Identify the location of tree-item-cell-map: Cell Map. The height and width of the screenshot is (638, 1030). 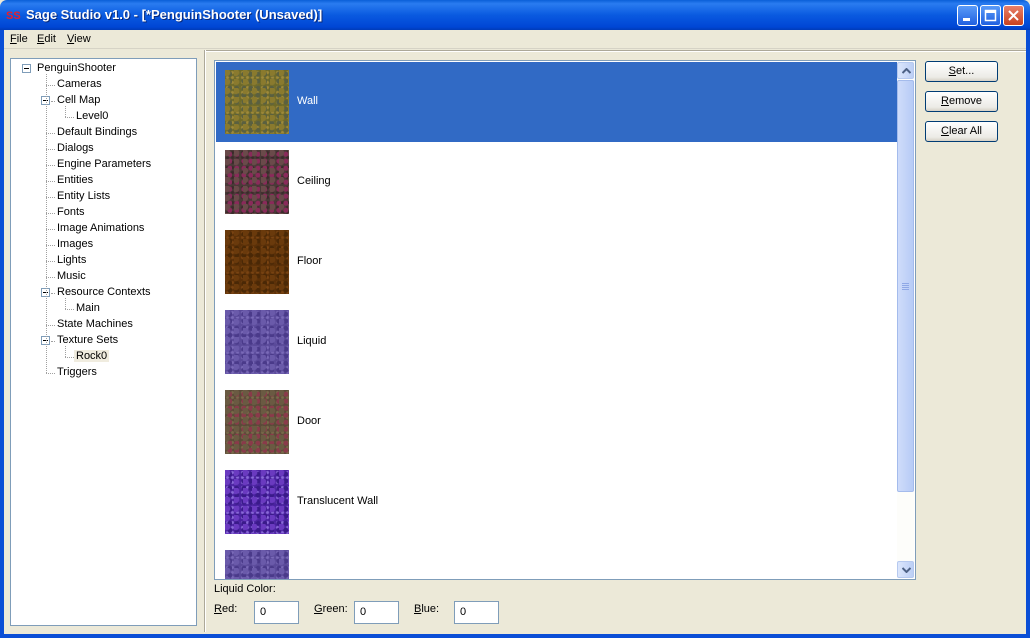
(78, 101).